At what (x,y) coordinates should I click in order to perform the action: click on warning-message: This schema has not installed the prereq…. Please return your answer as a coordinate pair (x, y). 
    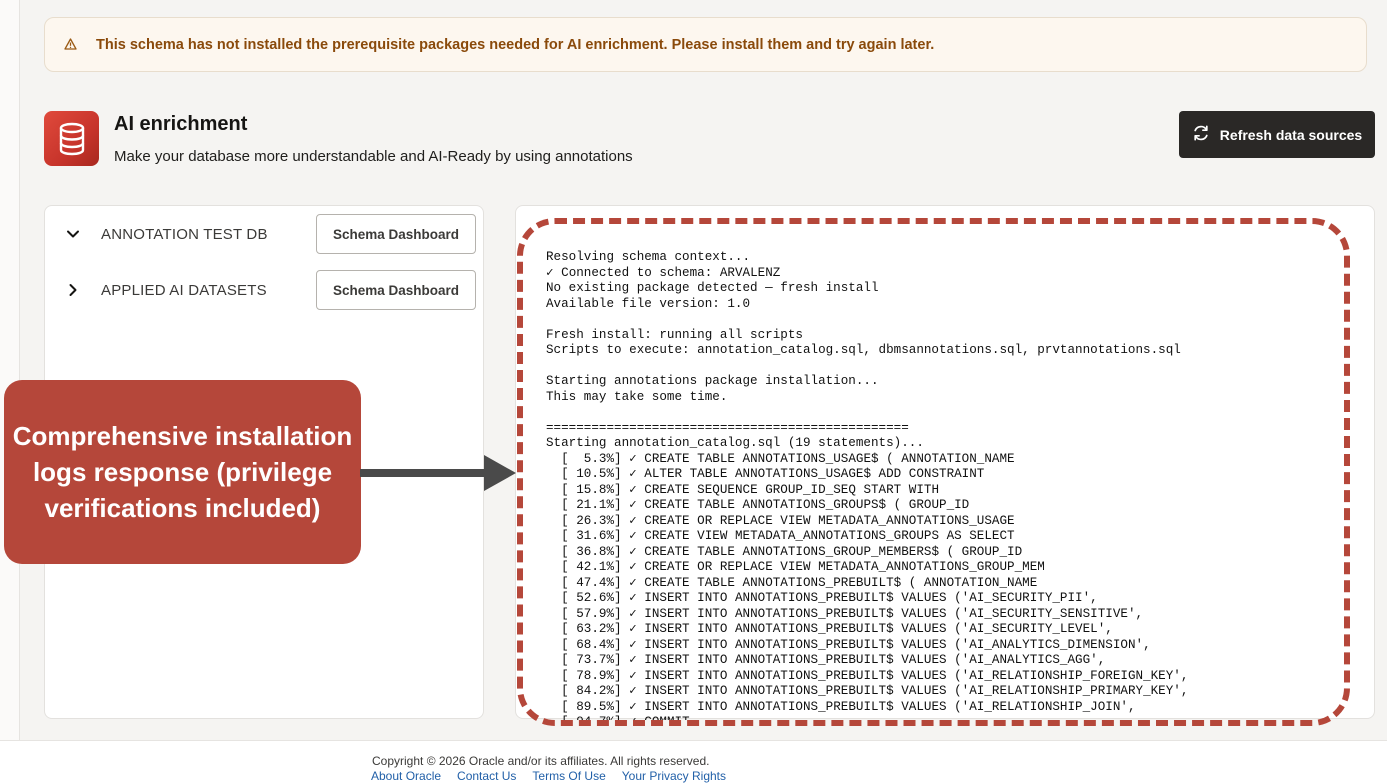
    Looking at the image, I should click on (515, 44).